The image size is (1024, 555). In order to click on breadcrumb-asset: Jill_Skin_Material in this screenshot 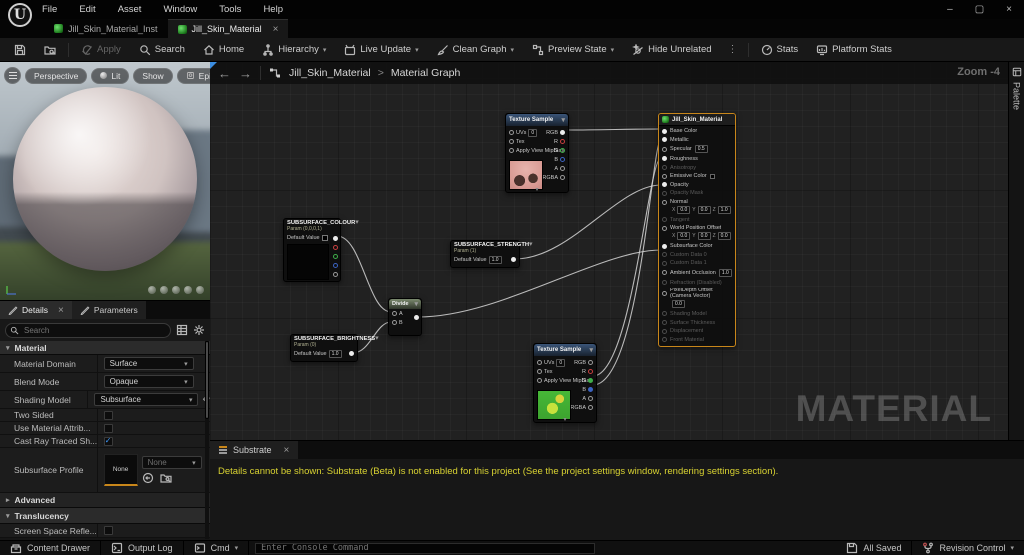, I will do `click(330, 73)`.